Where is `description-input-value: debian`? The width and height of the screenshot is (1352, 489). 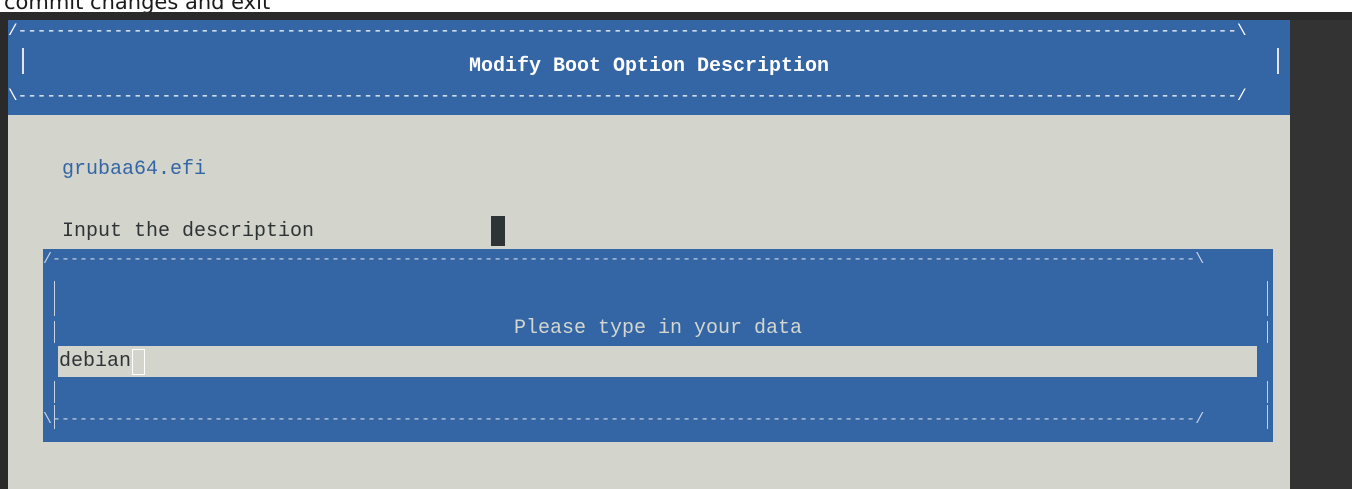
description-input-value: debian is located at coordinates (95, 361).